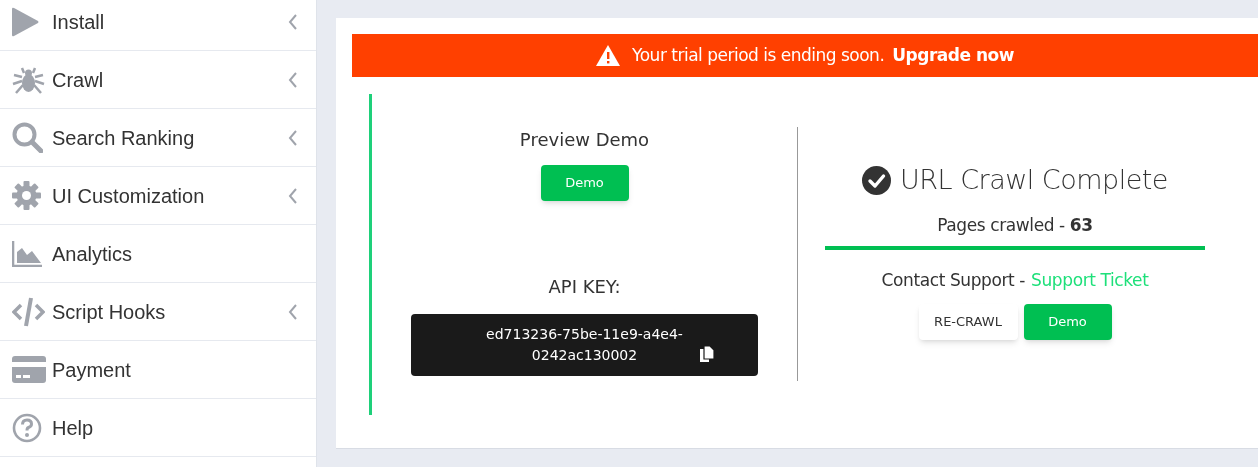  What do you see at coordinates (1034, 180) in the screenshot?
I see `status-title: URL Crawl Complete` at bounding box center [1034, 180].